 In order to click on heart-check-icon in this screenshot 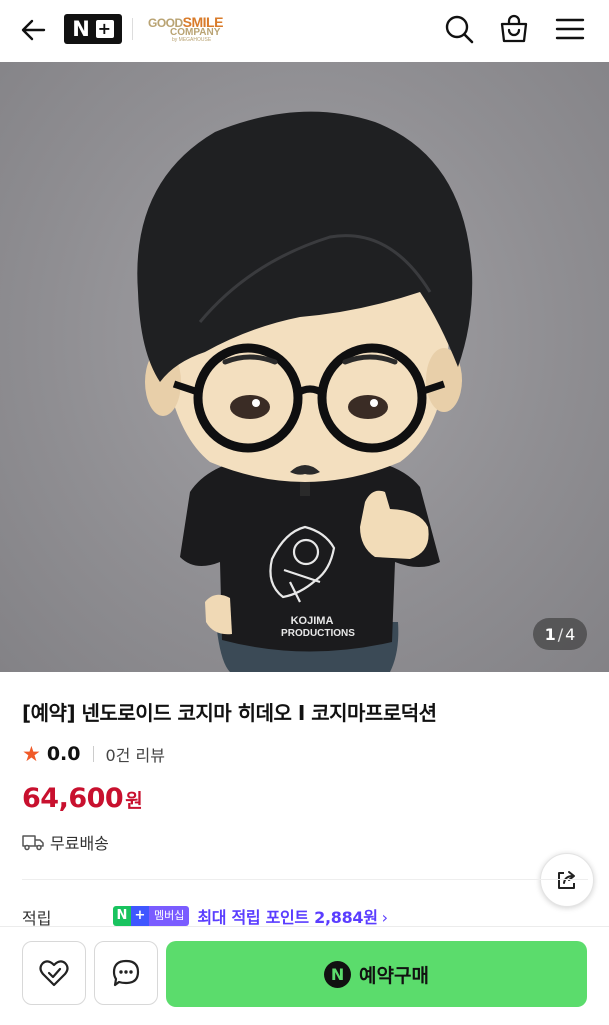, I will do `click(54, 973)`.